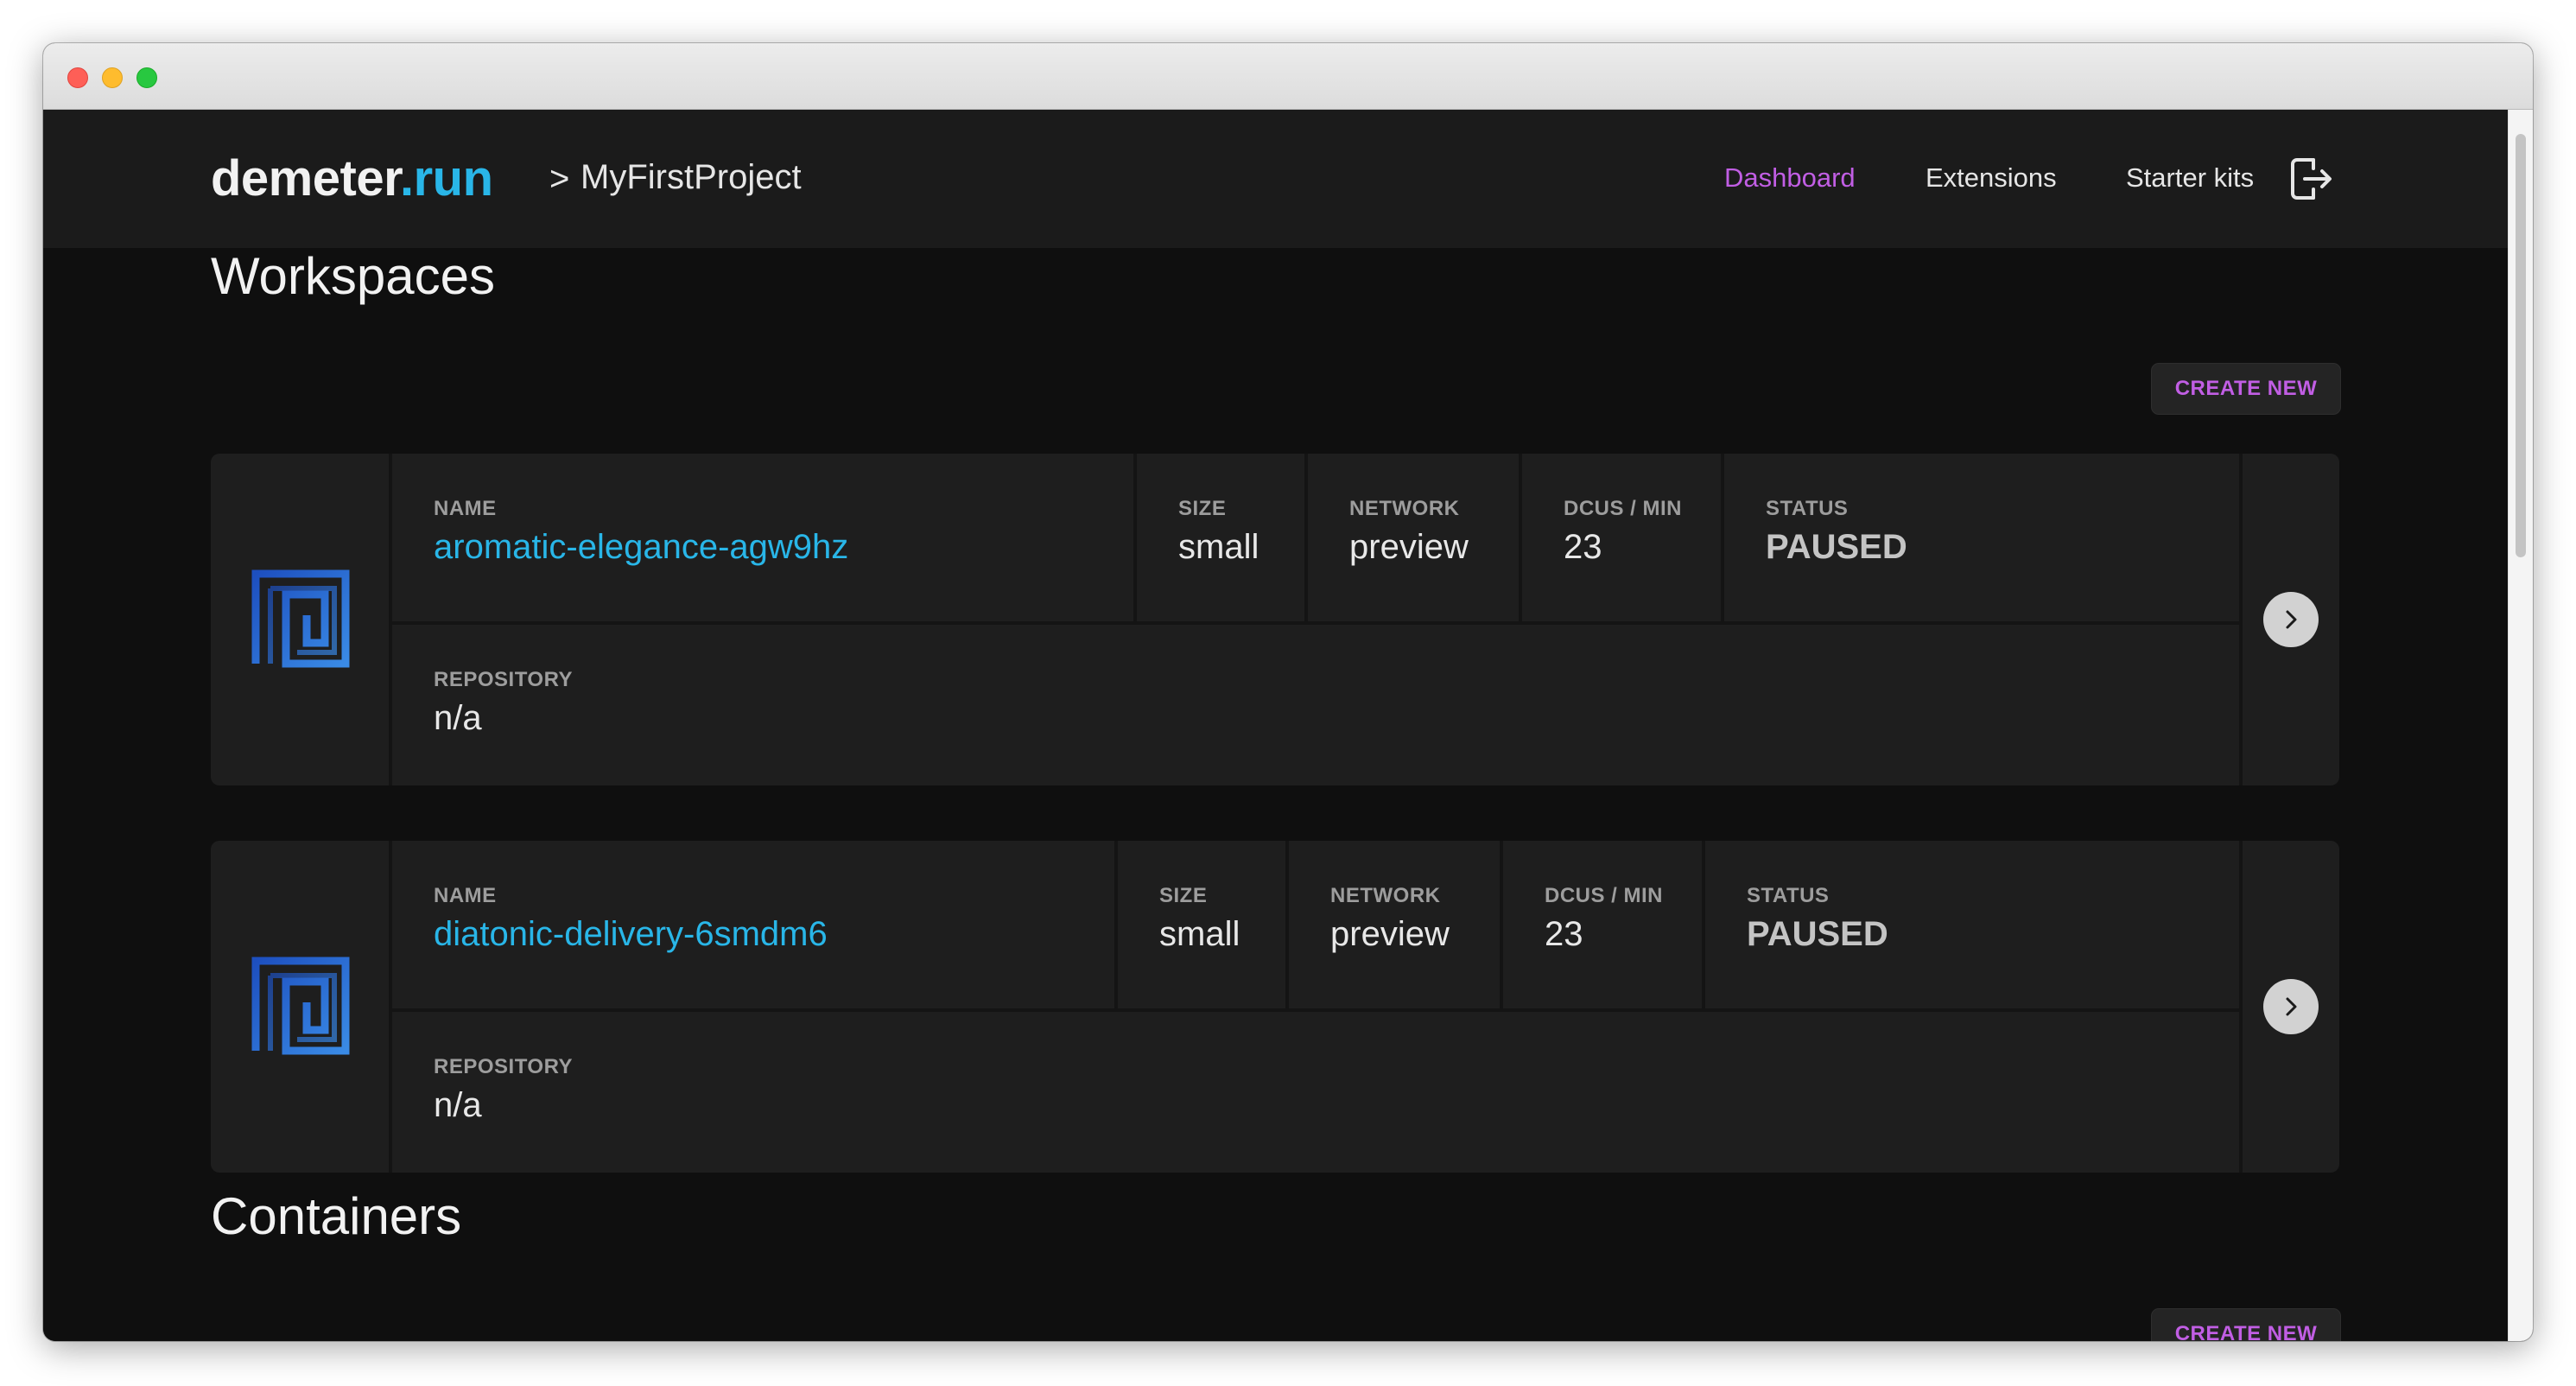 The width and height of the screenshot is (2576, 1386). I want to click on brand-logo: demeter.run, so click(352, 178).